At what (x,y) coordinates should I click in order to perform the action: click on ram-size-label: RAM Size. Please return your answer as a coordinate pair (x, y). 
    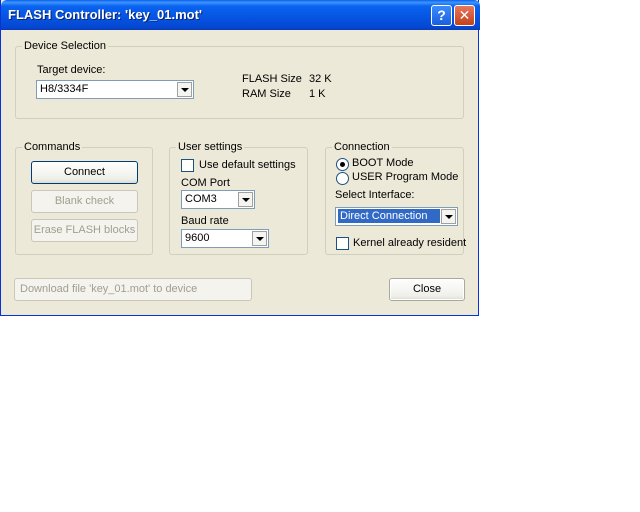
    Looking at the image, I should click on (266, 94).